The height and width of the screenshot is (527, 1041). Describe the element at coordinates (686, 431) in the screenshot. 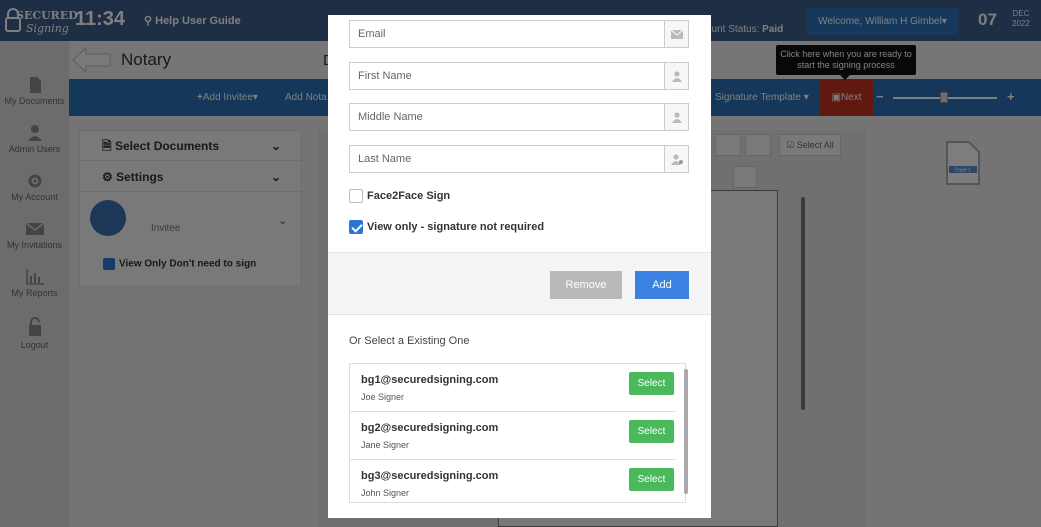

I see `list-scrollbar` at that location.